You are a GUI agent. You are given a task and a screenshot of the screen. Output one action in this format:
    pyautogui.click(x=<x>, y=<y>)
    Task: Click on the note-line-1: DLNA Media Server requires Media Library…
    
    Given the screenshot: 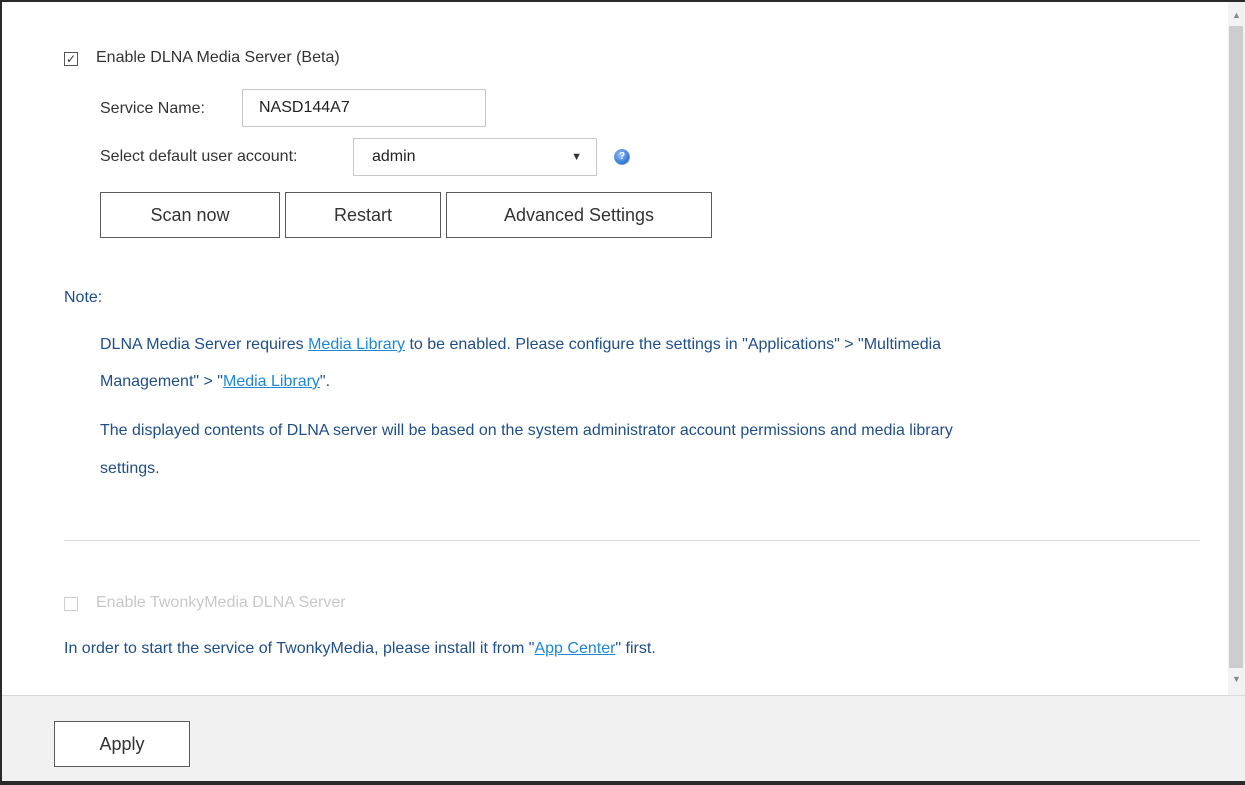 What is the action you would take?
    pyautogui.click(x=520, y=345)
    